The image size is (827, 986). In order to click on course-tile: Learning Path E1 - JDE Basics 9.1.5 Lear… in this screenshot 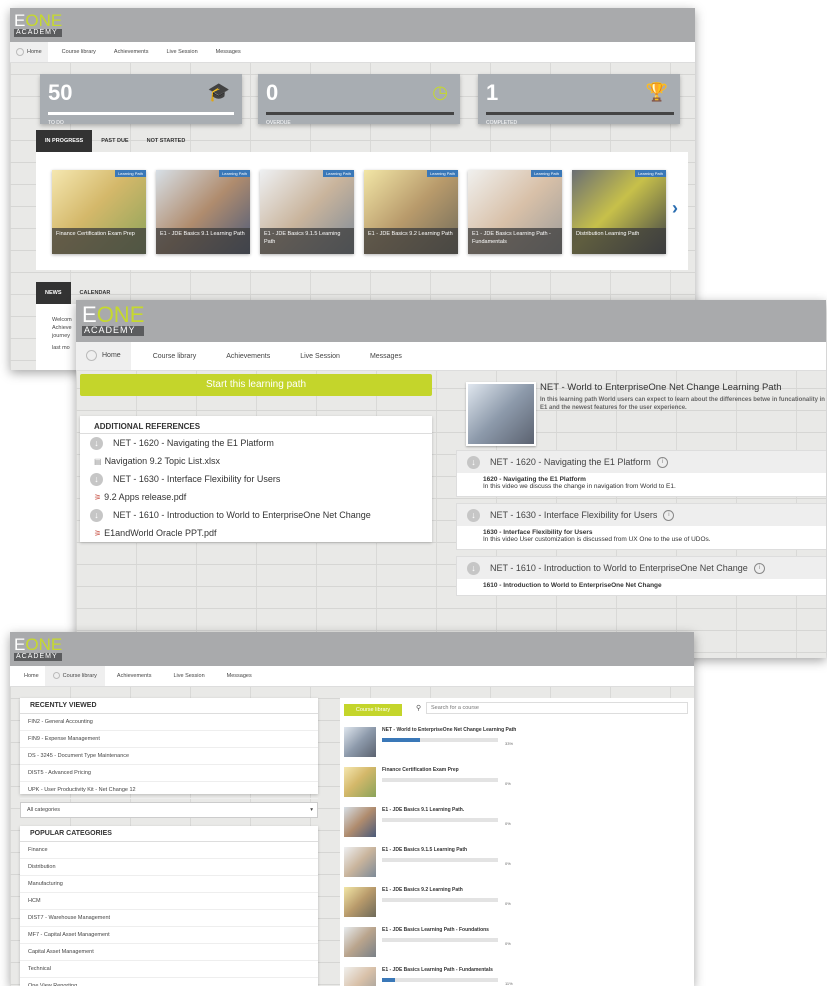, I will do `click(307, 212)`.